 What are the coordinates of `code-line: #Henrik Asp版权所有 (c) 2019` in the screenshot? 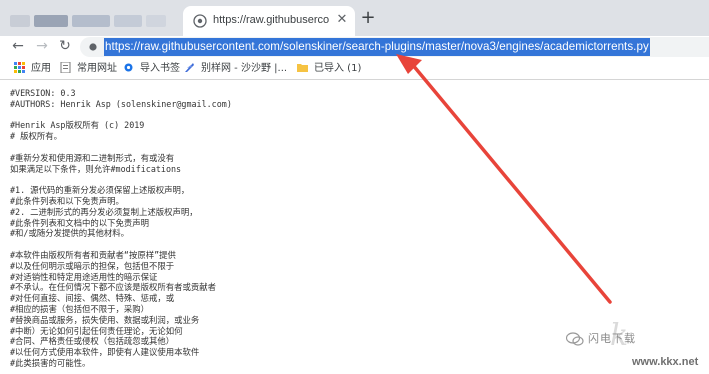 It's located at (77, 125).